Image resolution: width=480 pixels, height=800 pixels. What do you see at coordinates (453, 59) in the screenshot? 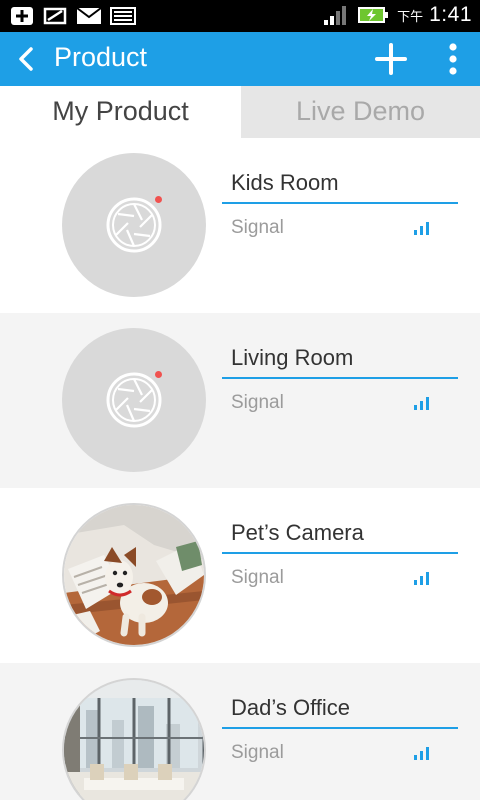
I see `overflow-menu-icon` at bounding box center [453, 59].